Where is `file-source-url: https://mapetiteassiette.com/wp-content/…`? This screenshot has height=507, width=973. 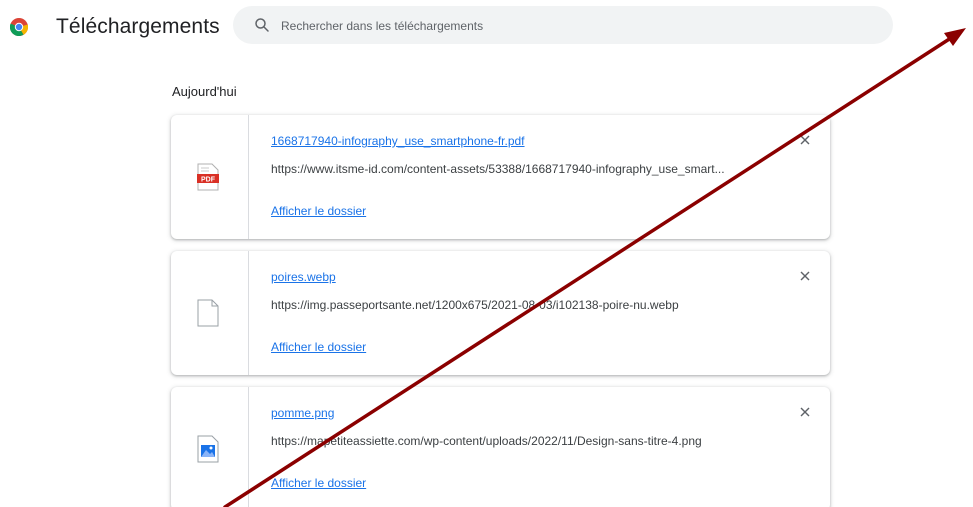
file-source-url: https://mapetiteassiette.com/wp-content/… is located at coordinates (486, 441).